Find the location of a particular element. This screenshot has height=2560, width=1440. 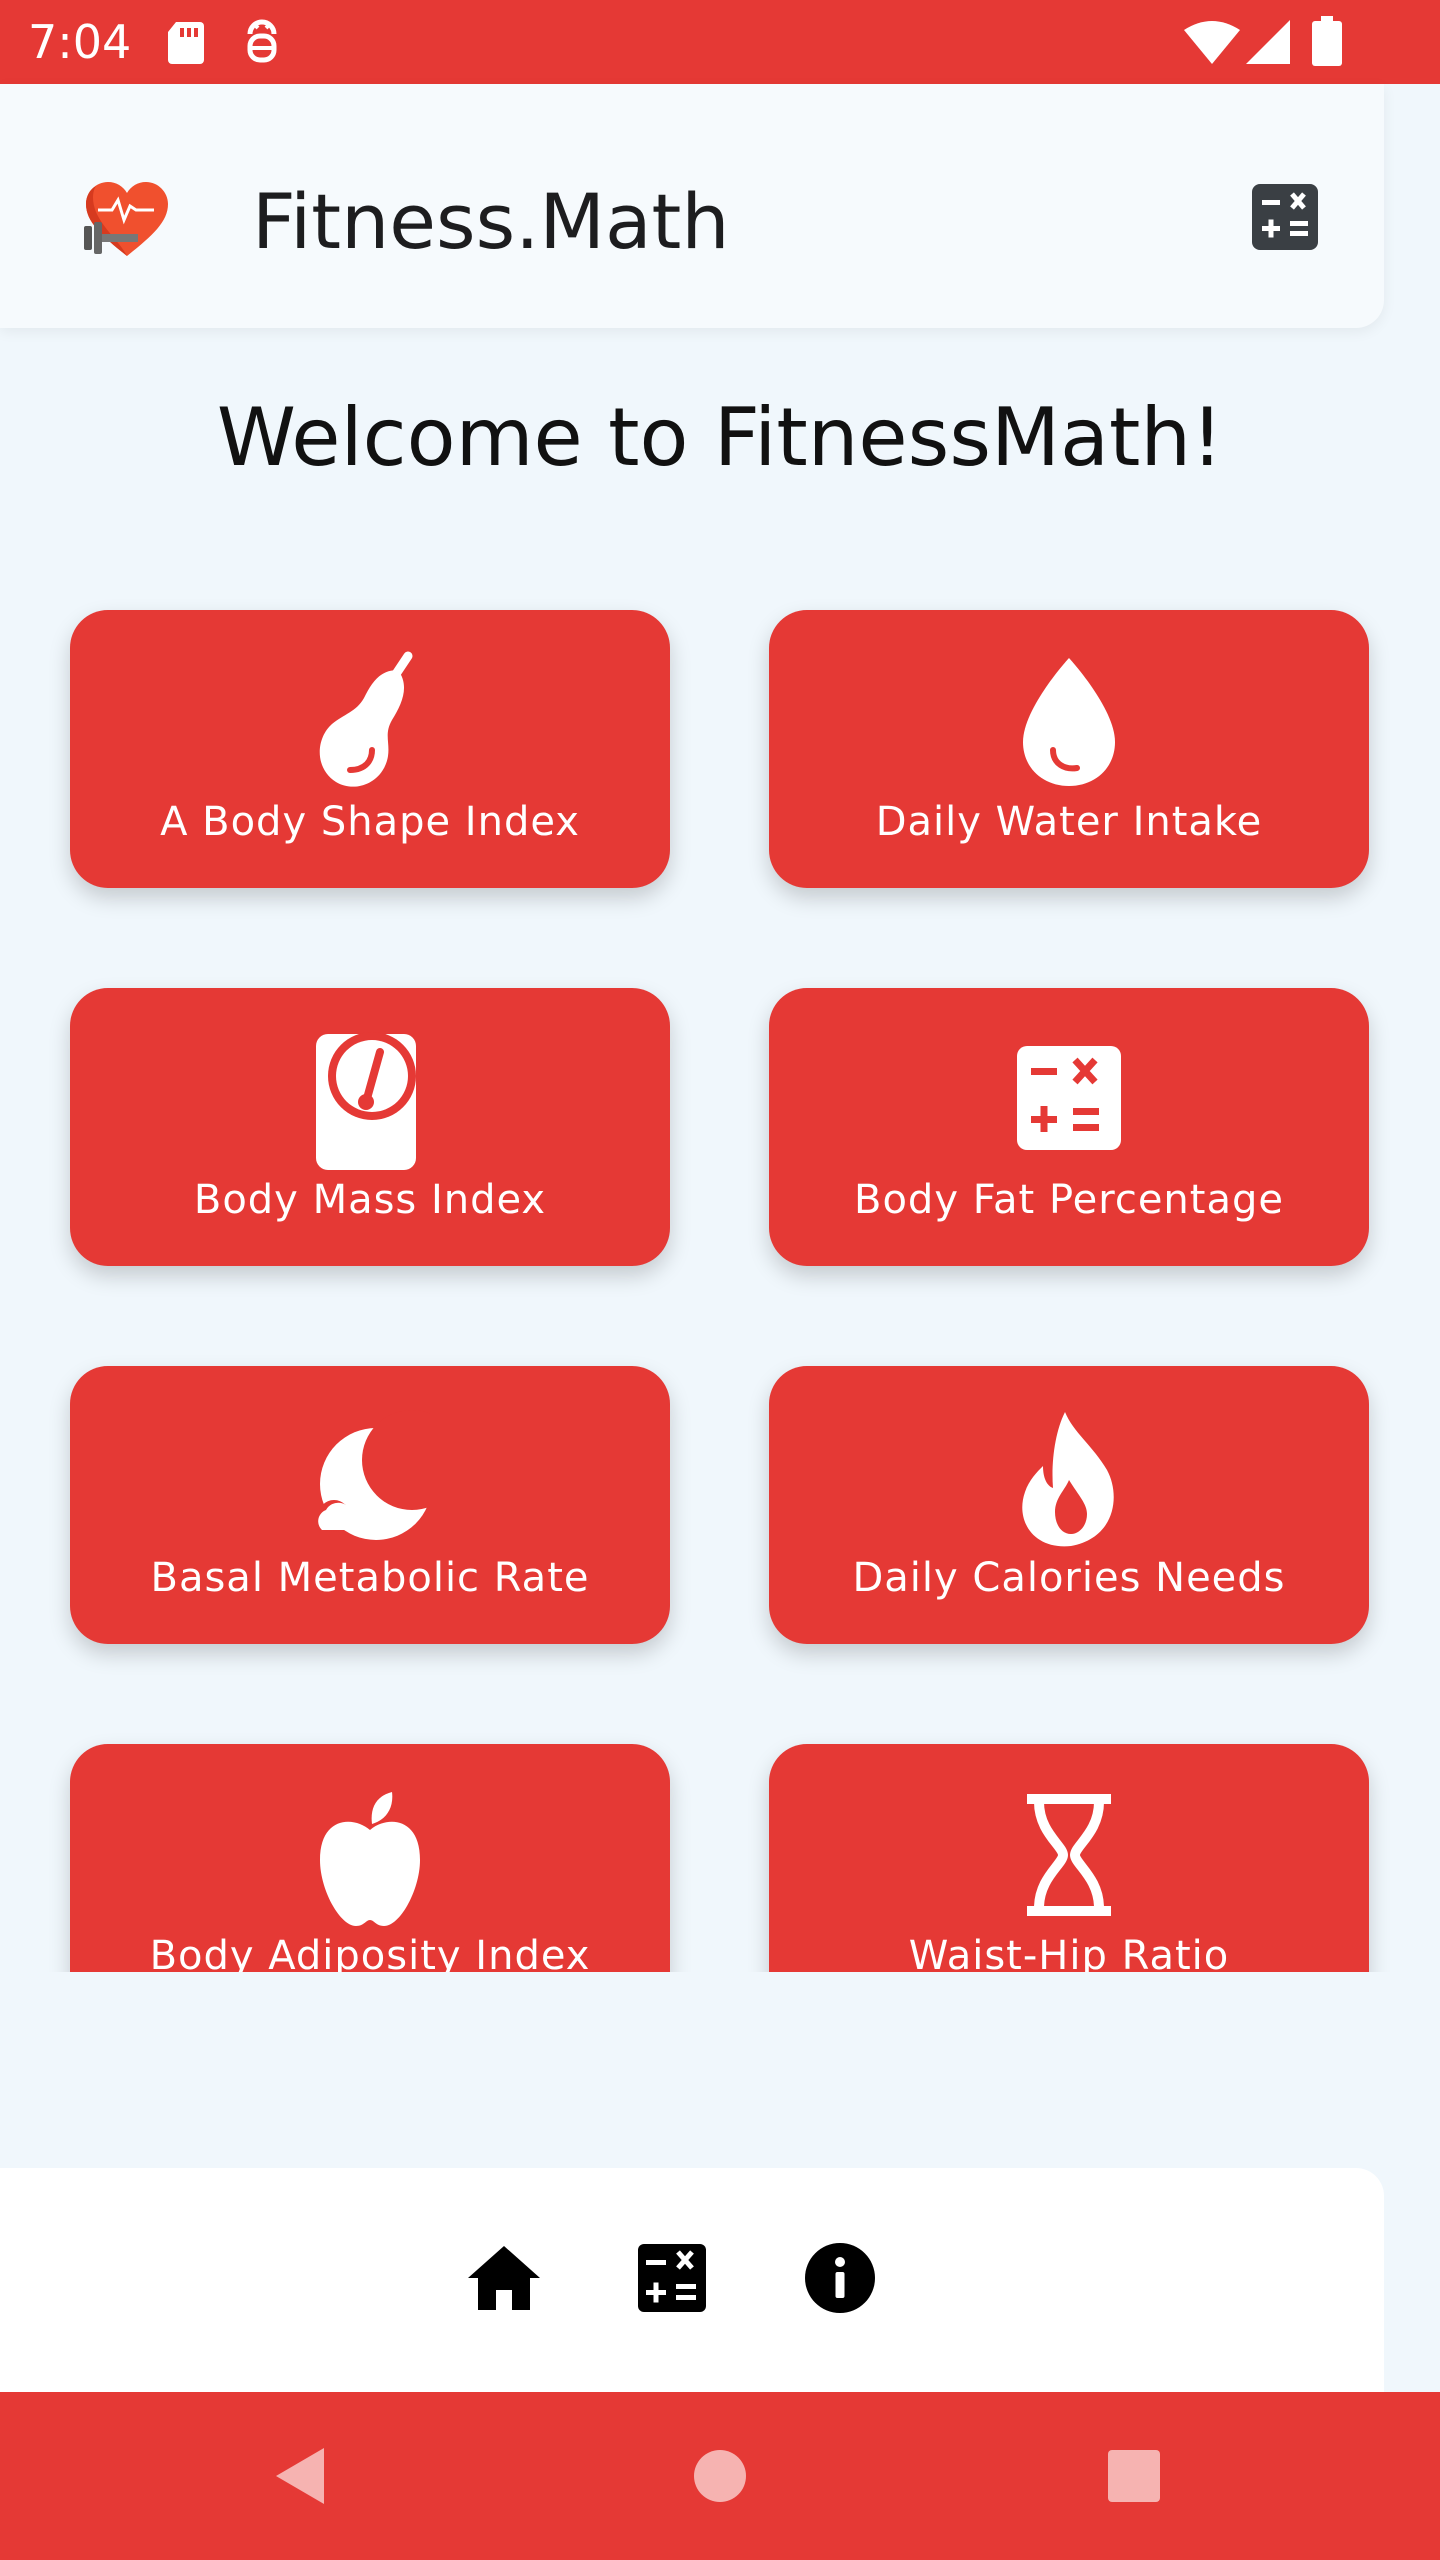

signal-icon is located at coordinates (1268, 42).